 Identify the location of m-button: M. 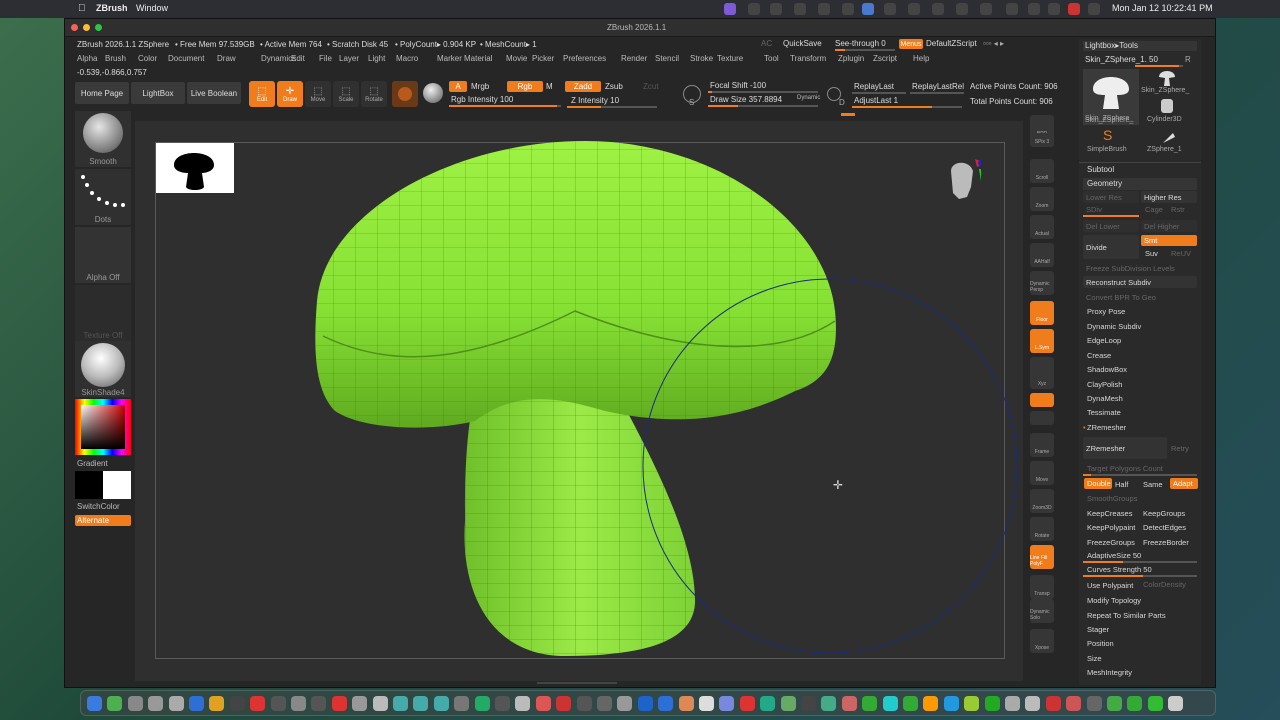
(549, 87).